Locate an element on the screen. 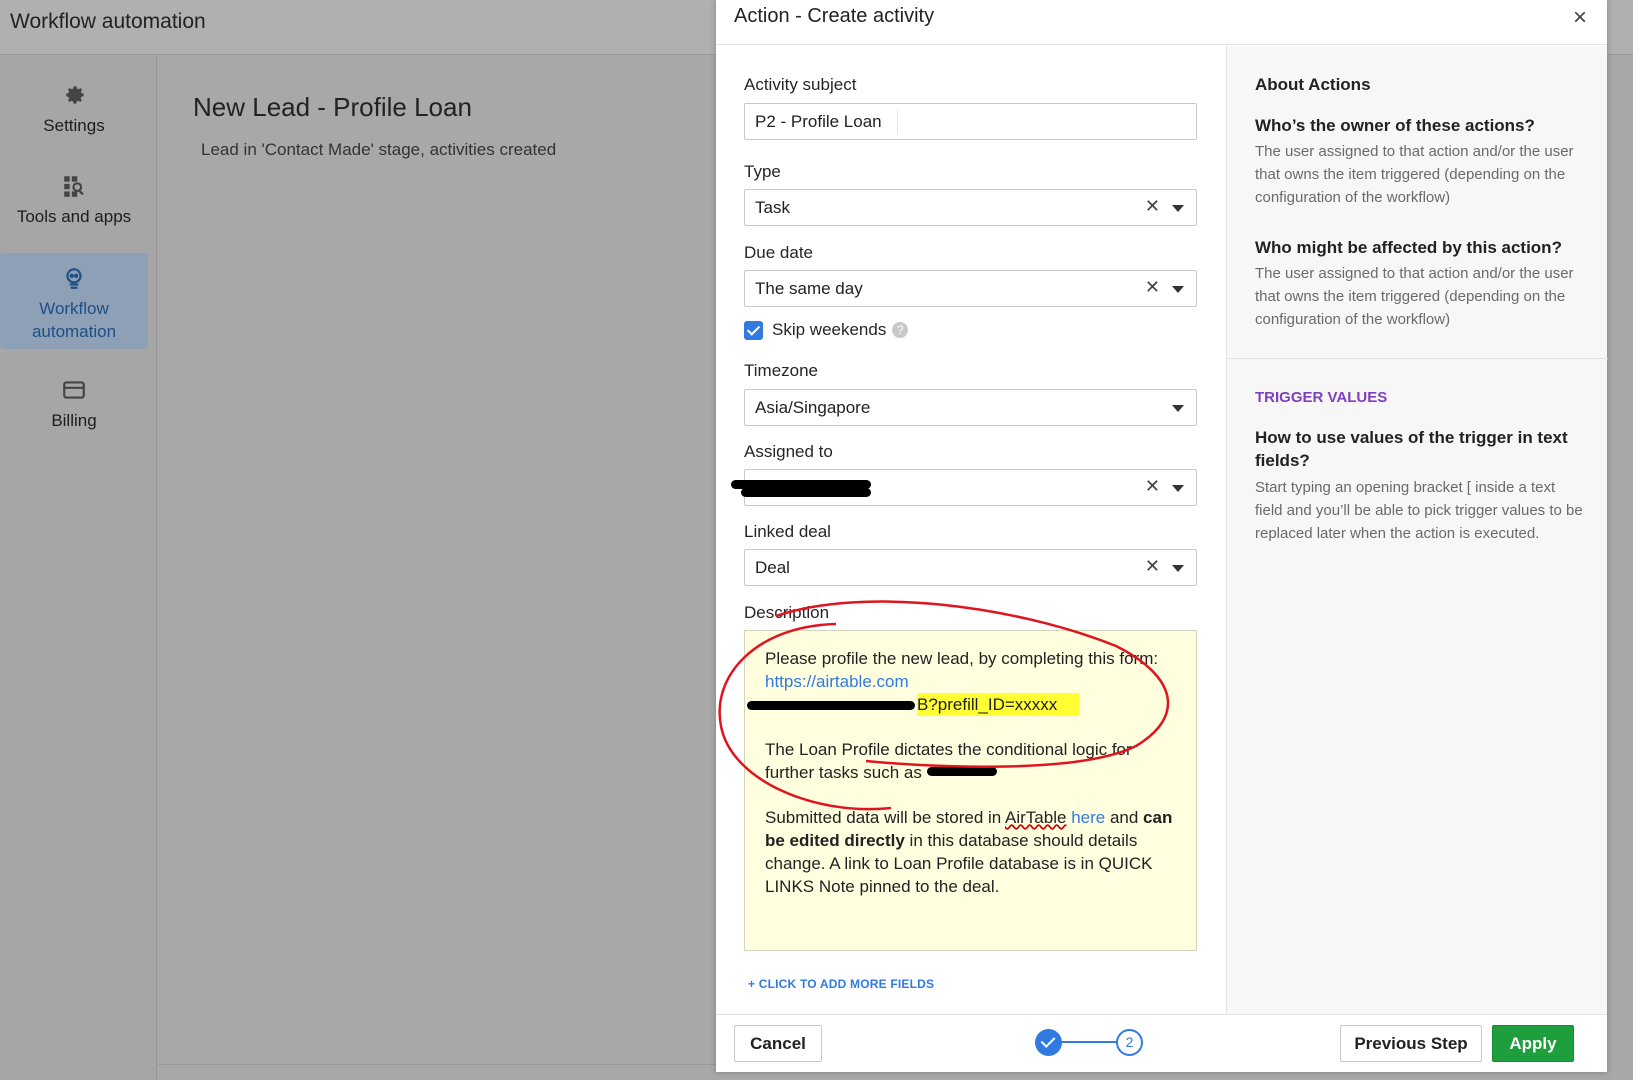 This screenshot has height=1080, width=1633. sidebar-item-settings: Settings is located at coordinates (74, 109).